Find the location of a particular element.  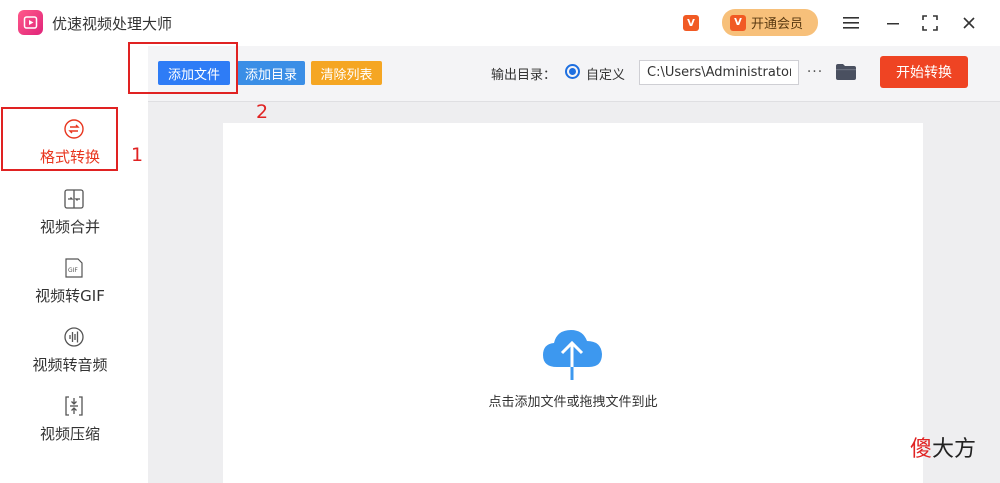

radio-selected-dot is located at coordinates (572, 71).